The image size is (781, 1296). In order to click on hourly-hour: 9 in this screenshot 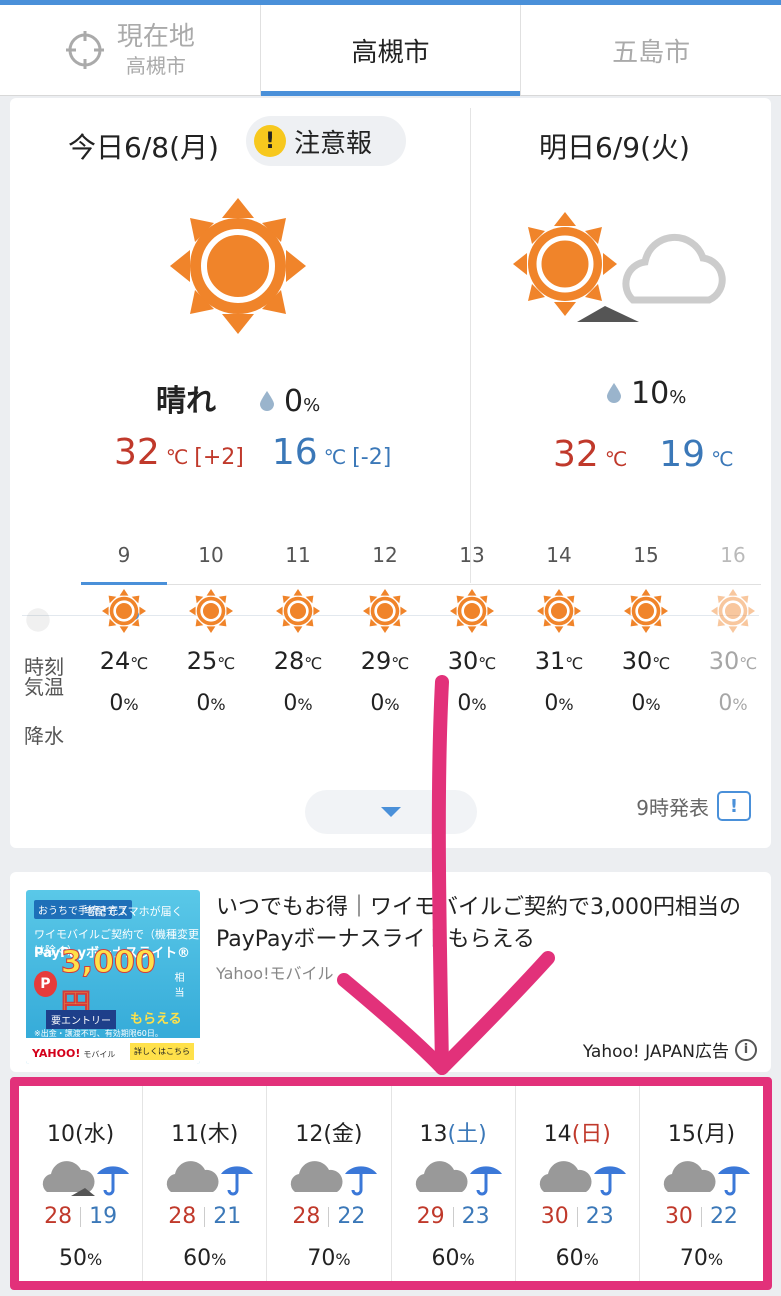, I will do `click(124, 555)`.